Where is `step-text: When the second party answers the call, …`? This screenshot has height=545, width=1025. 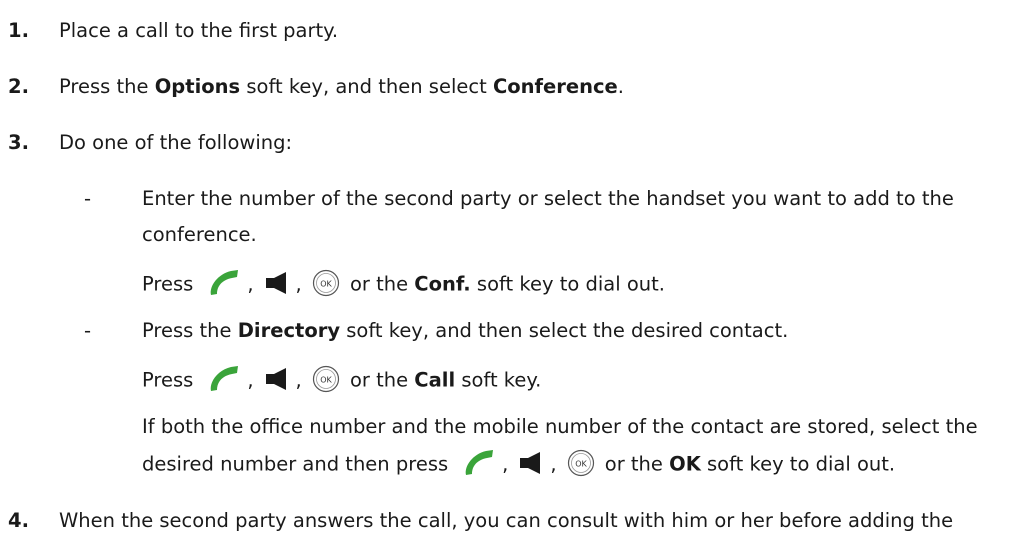 step-text: When the second party answers the call, … is located at coordinates (506, 520).